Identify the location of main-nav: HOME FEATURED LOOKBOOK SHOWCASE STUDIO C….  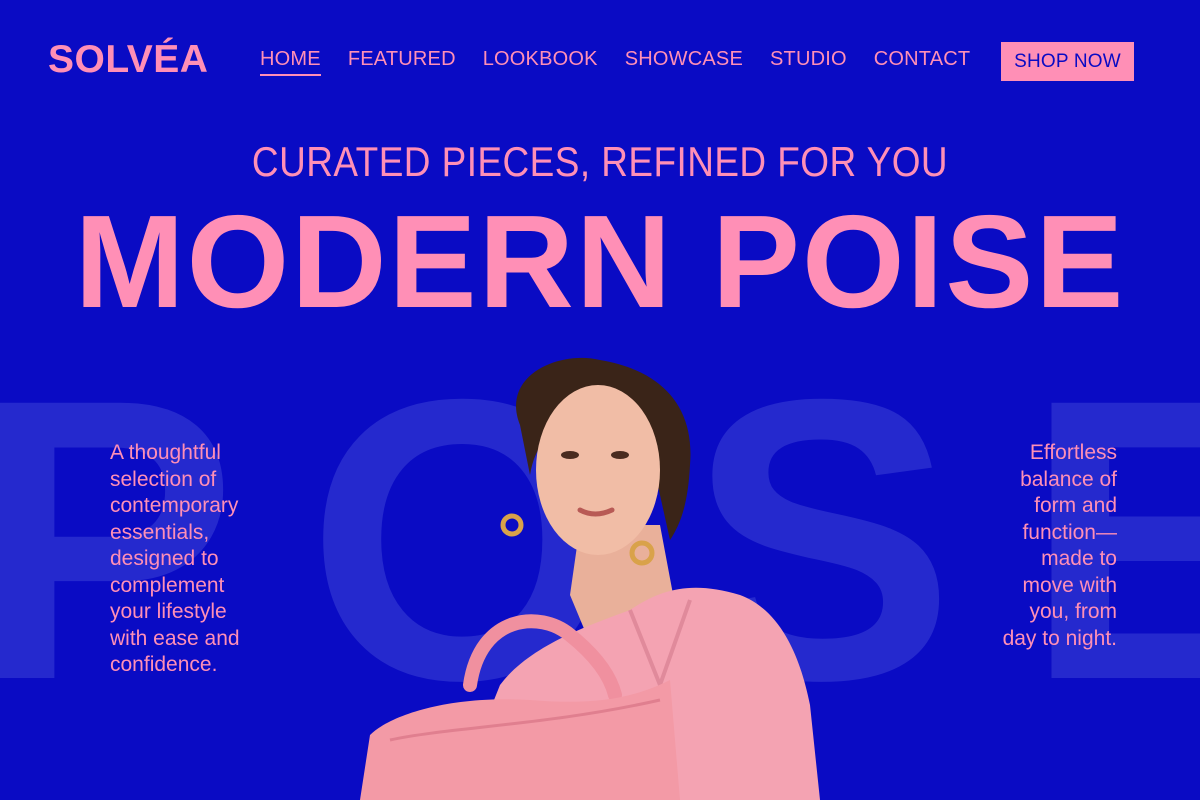
(628, 62).